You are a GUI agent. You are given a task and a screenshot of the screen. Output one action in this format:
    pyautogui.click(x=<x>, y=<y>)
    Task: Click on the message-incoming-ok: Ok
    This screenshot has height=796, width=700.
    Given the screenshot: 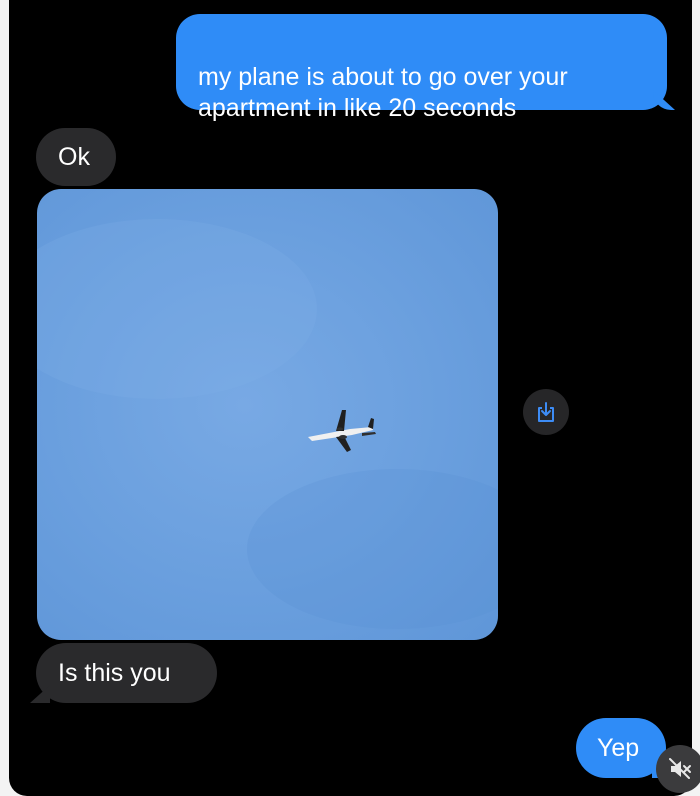 What is the action you would take?
    pyautogui.click(x=76, y=157)
    